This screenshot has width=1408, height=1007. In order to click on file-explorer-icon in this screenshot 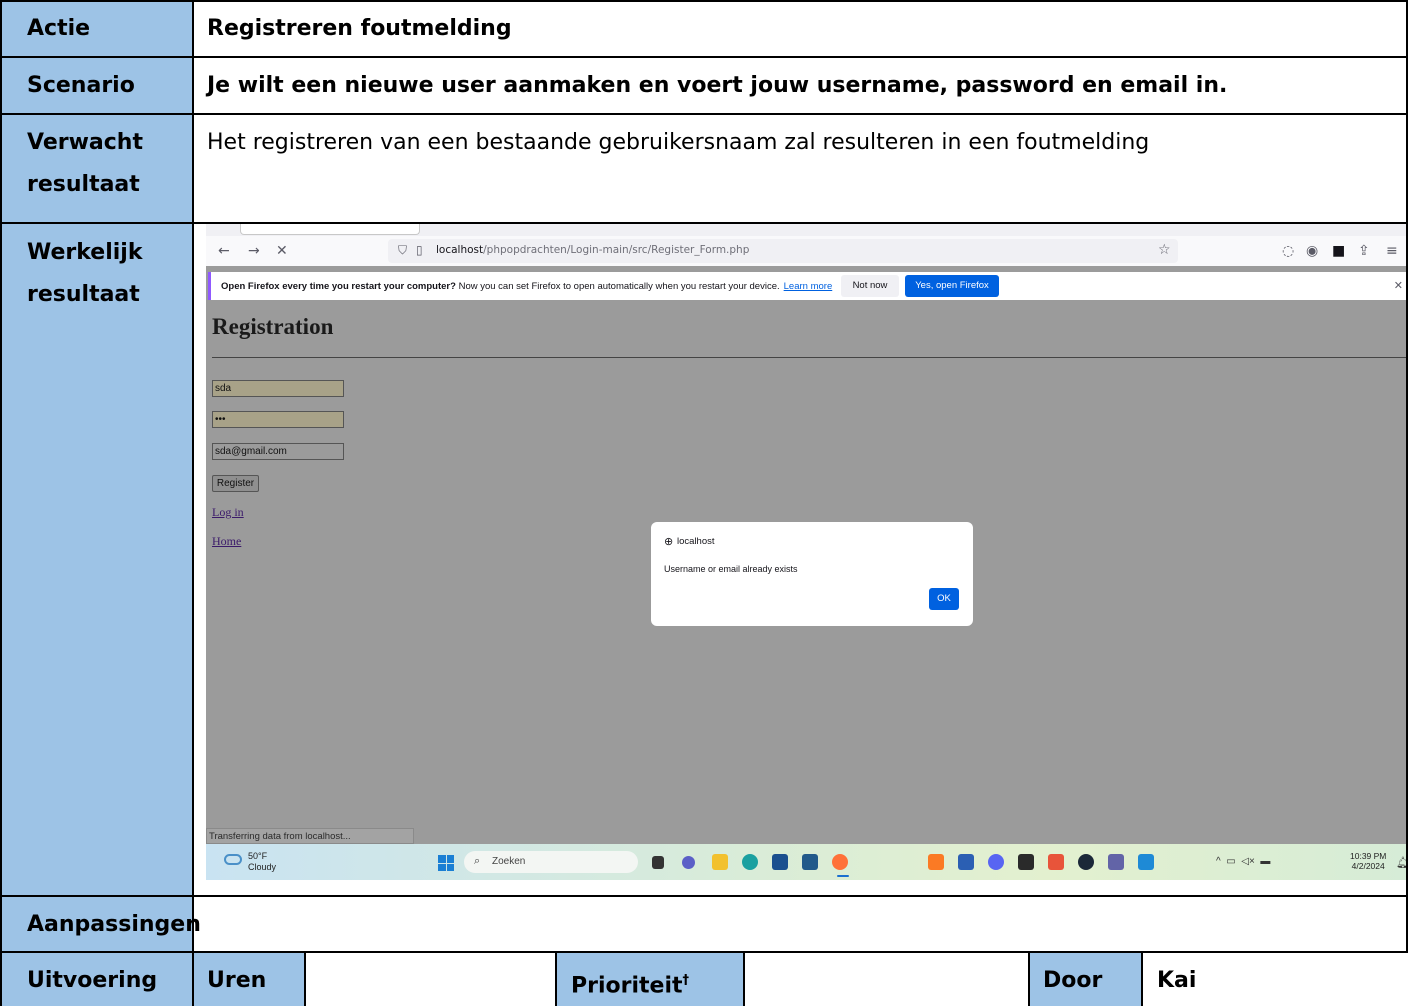, I will do `click(720, 862)`.